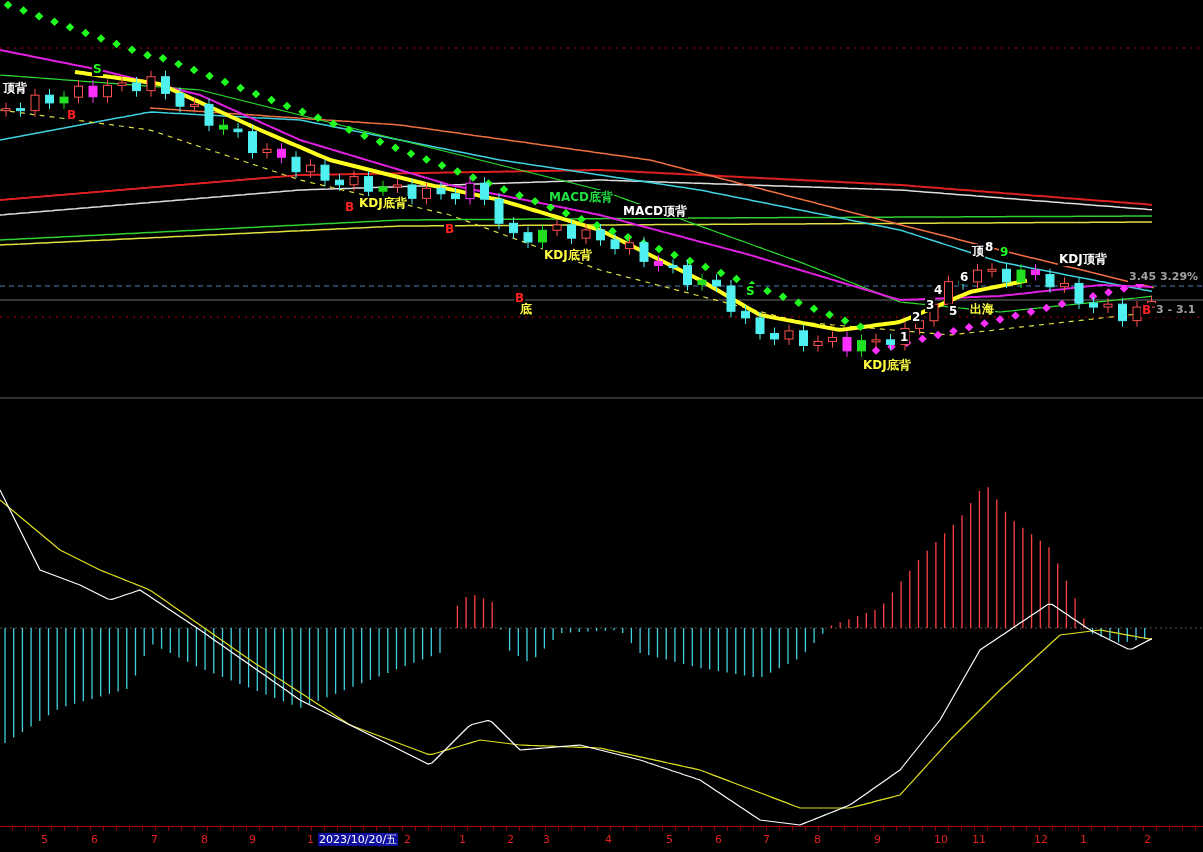 The image size is (1203, 852). Describe the element at coordinates (15, 88) in the screenshot. I see `chart-marker-label: 顶背` at that location.